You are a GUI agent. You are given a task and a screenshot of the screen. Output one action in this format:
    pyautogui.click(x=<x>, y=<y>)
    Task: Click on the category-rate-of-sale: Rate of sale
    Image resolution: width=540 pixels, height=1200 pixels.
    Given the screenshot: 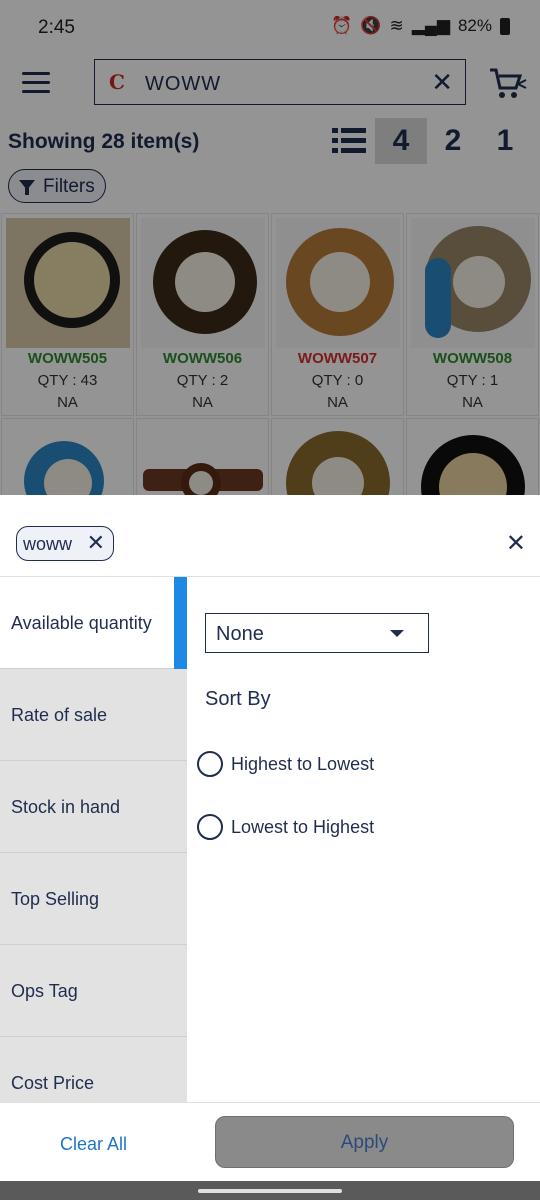 What is the action you would take?
    pyautogui.click(x=93, y=715)
    